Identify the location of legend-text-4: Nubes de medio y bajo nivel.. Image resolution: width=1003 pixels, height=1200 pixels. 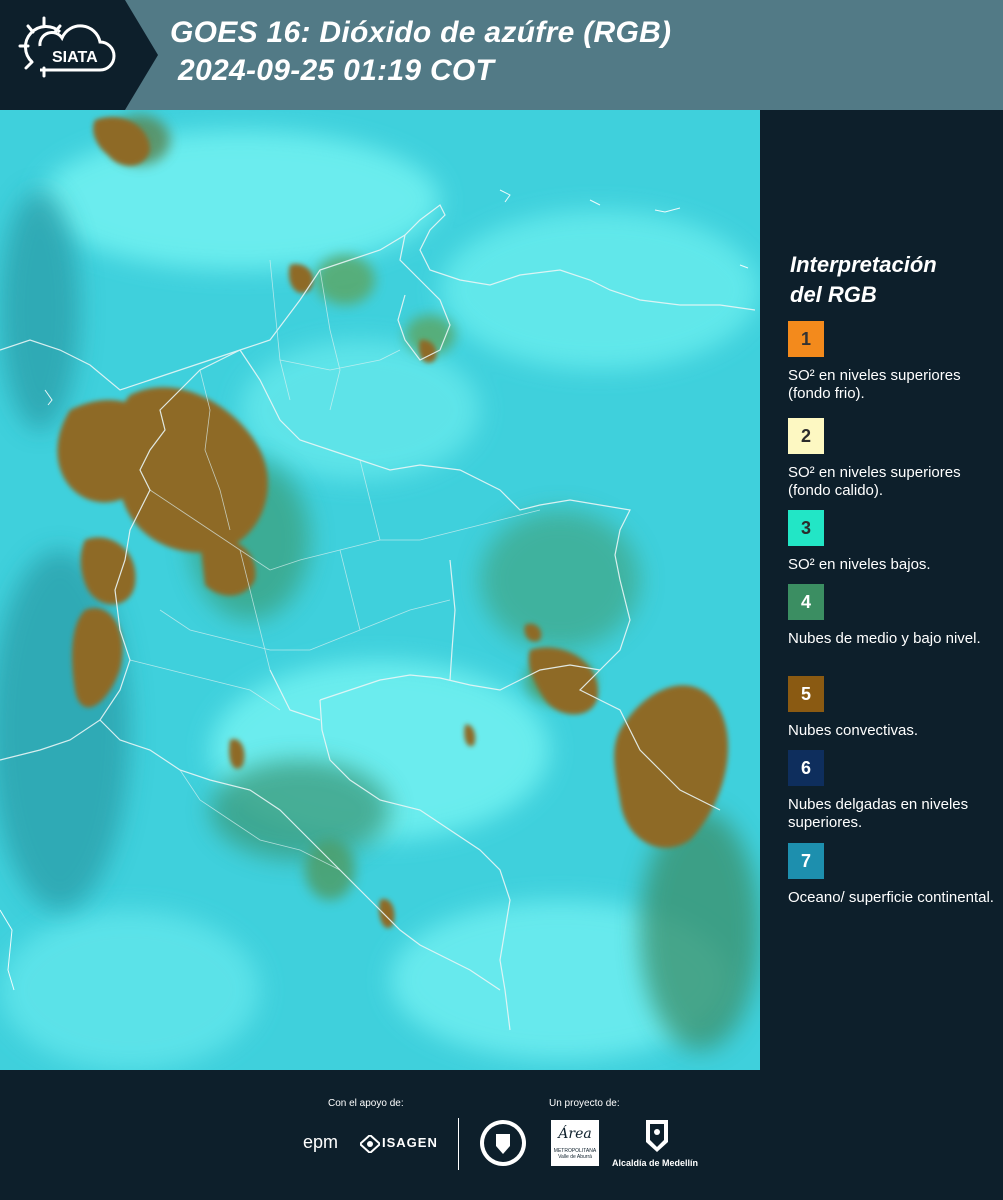
(884, 638).